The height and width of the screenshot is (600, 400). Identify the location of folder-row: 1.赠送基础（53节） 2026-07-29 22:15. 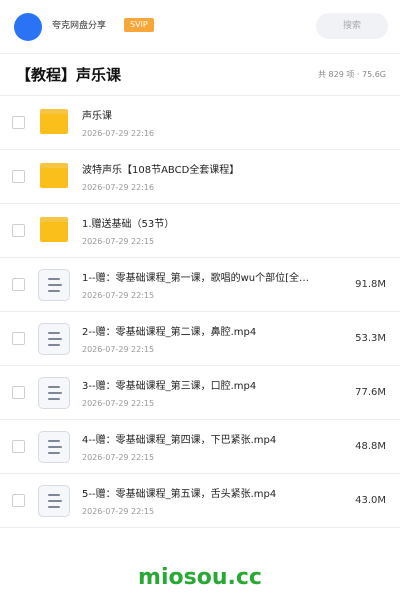
(200, 231).